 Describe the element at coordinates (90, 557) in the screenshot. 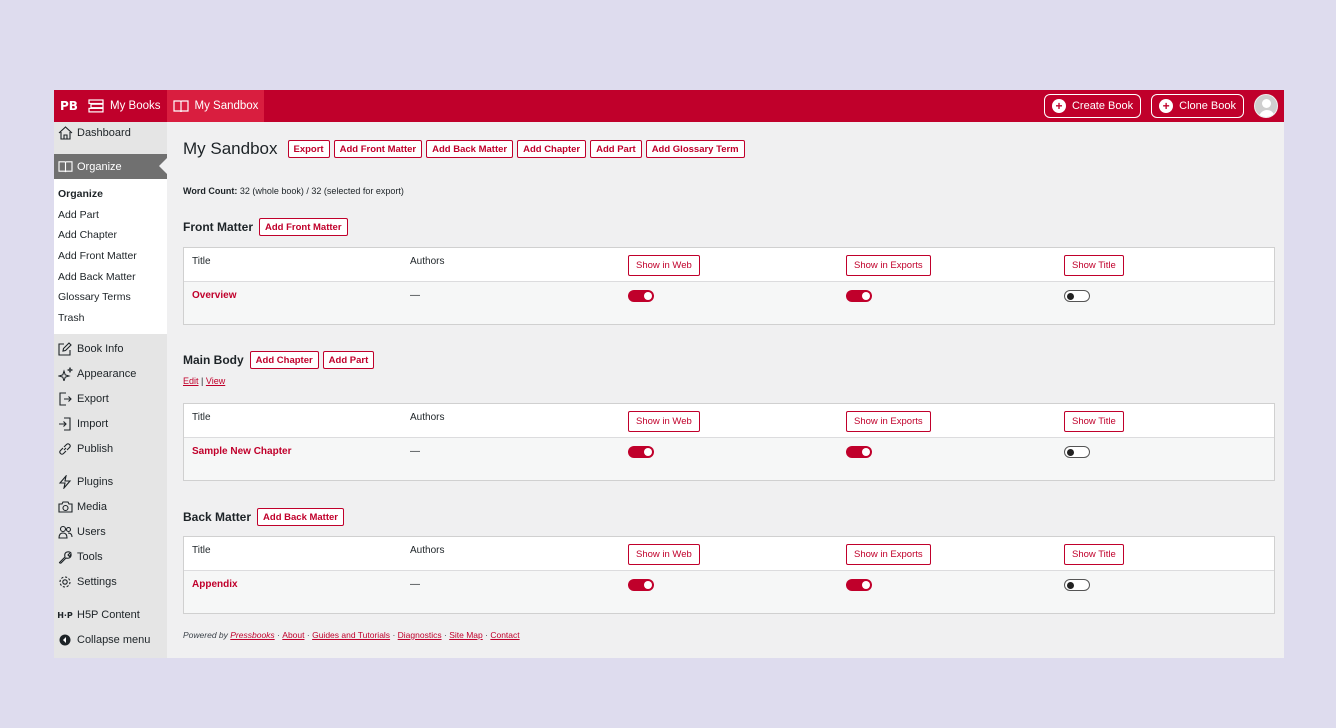

I see `sidebar-item-label: Tools` at that location.